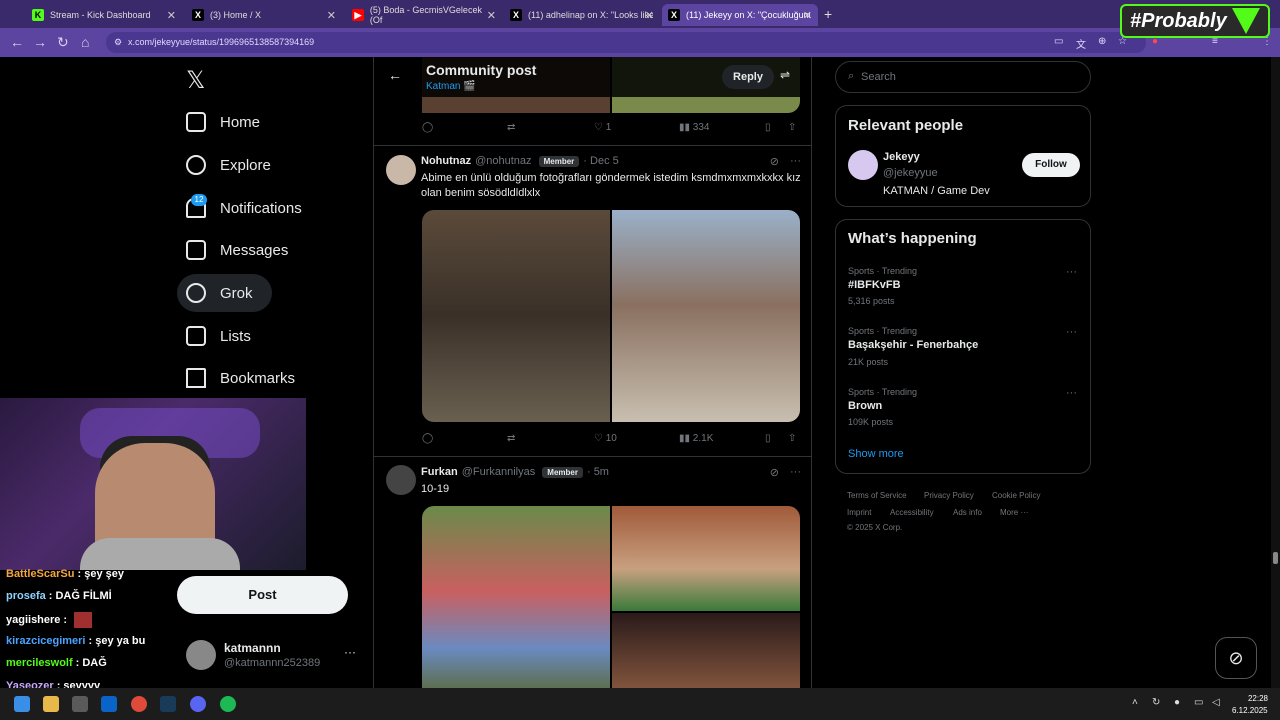 The image size is (1280, 720). I want to click on community-link: Katman 🎬, so click(451, 86).